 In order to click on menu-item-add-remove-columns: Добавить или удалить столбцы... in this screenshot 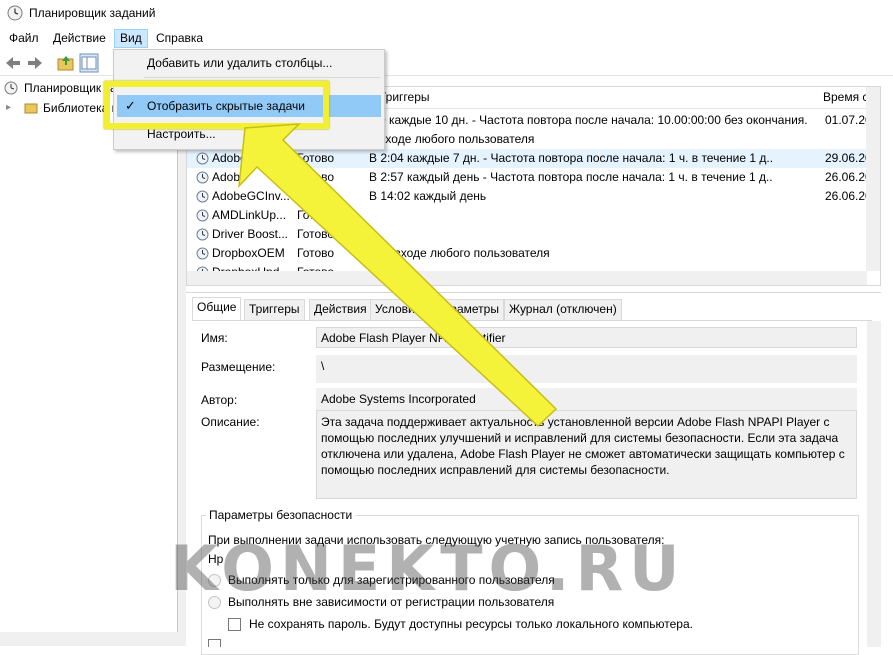, I will do `click(249, 63)`.